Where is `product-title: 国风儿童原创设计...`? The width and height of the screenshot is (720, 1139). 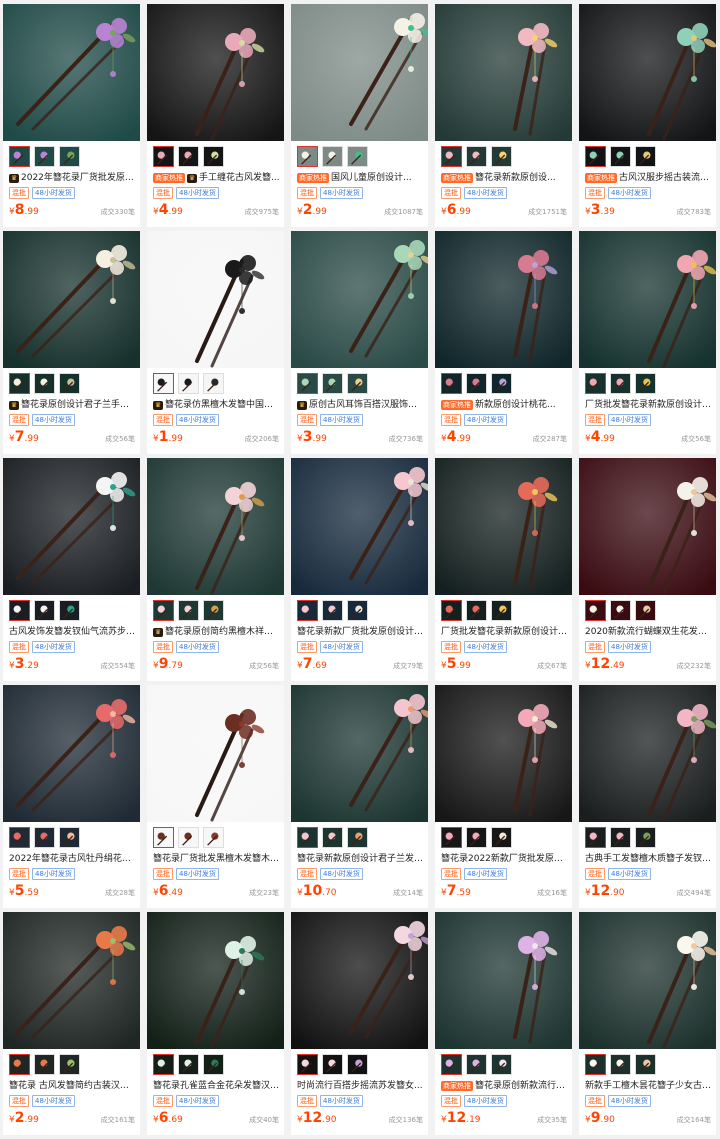 product-title: 国风儿童原创设计... is located at coordinates (371, 178).